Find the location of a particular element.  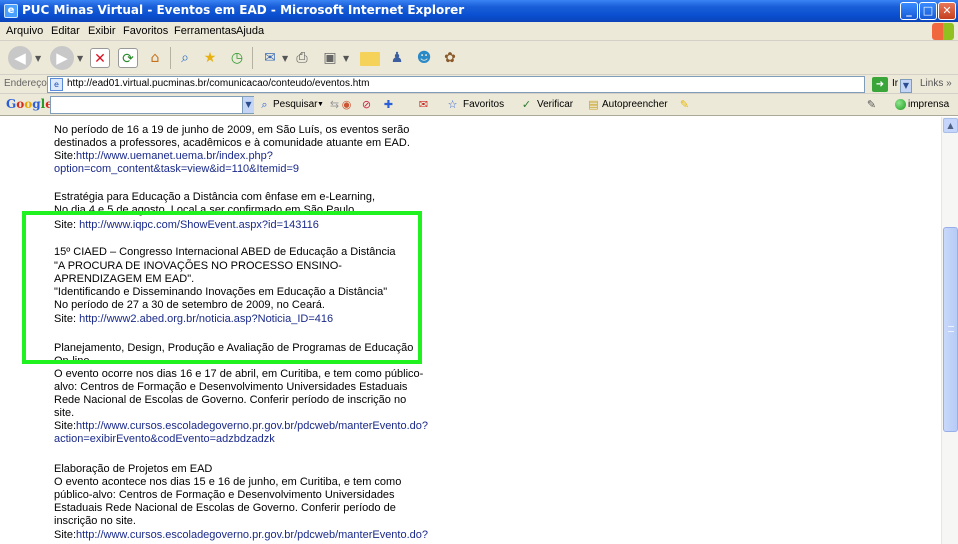

messenger-icon: ♟ is located at coordinates (397, 58).